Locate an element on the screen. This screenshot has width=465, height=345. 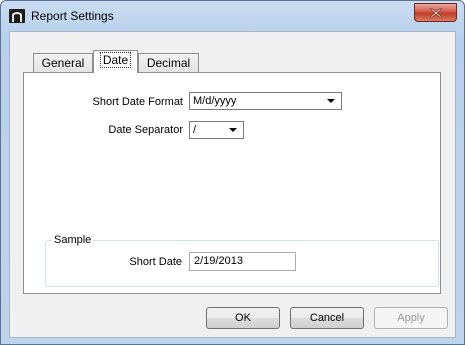
sample-group-legend: Sample is located at coordinates (73, 240).